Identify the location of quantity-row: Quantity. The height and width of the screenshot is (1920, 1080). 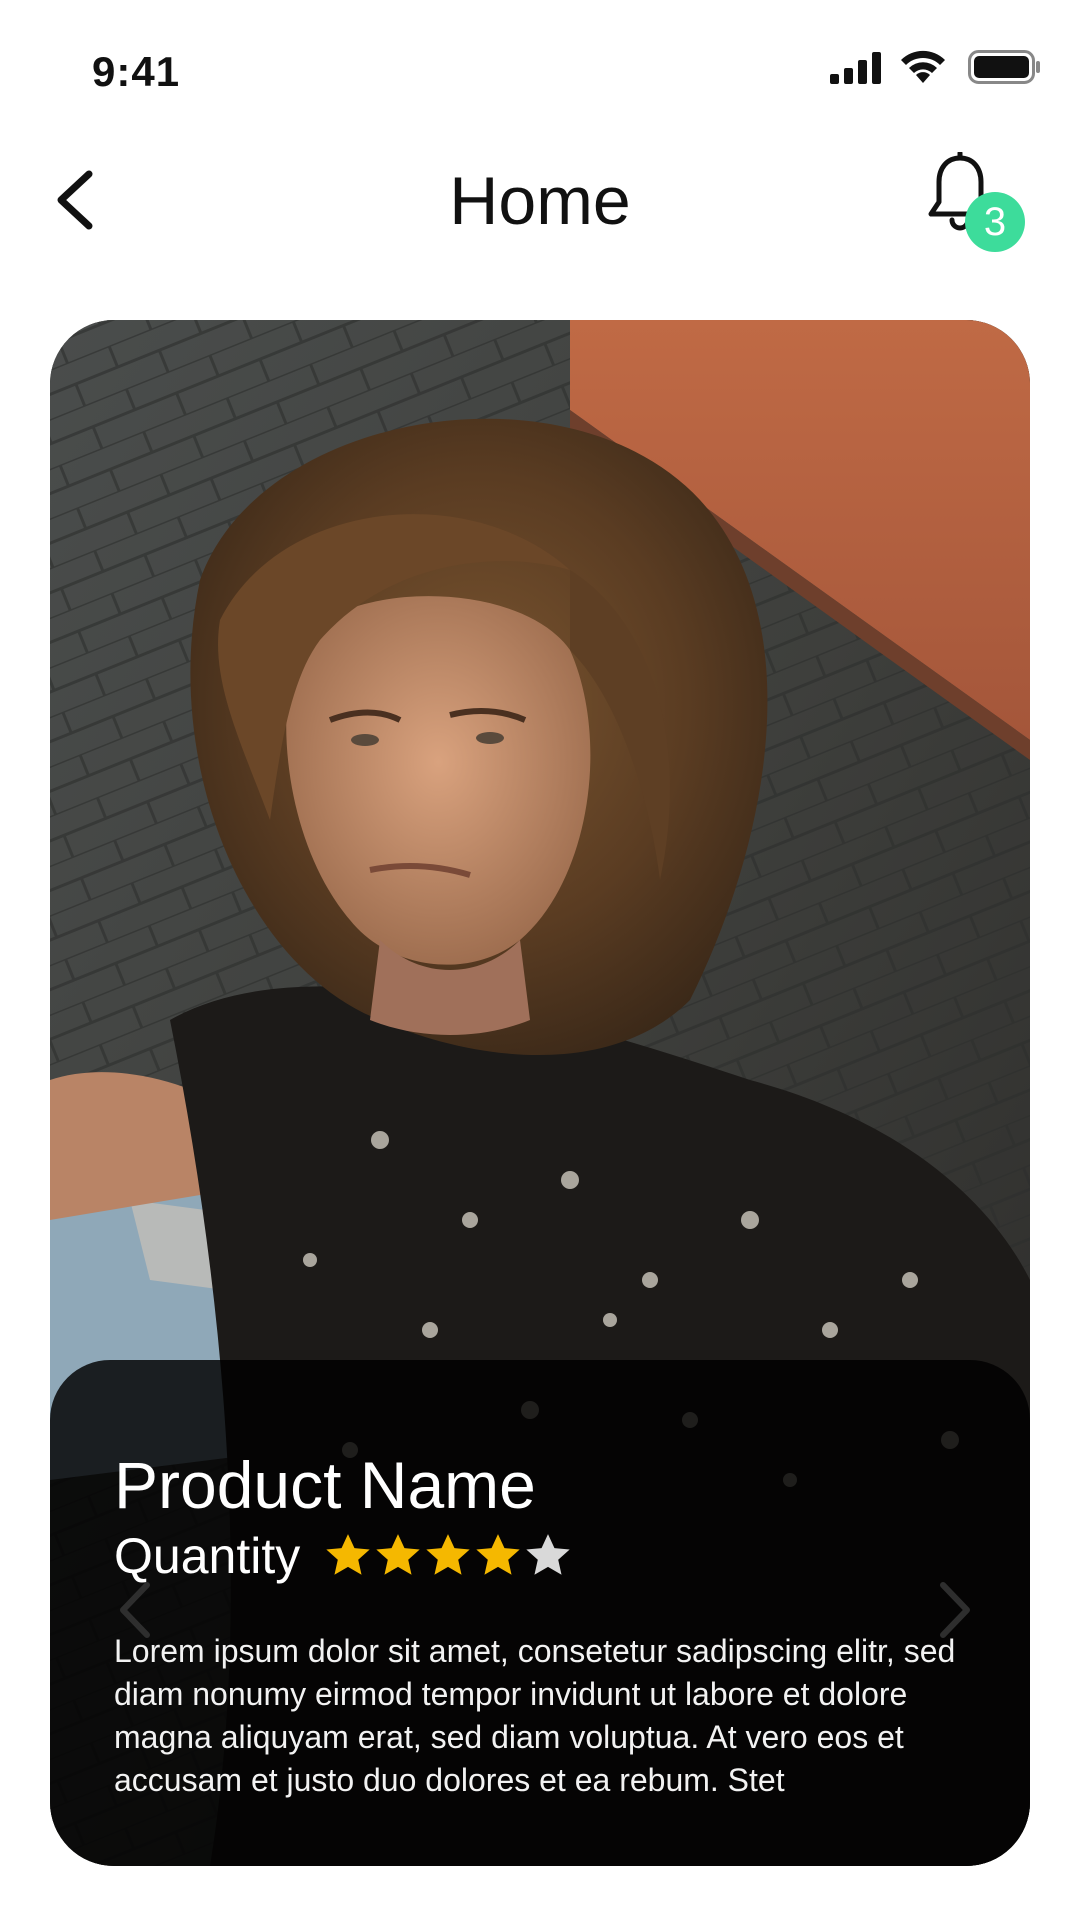
(540, 1556).